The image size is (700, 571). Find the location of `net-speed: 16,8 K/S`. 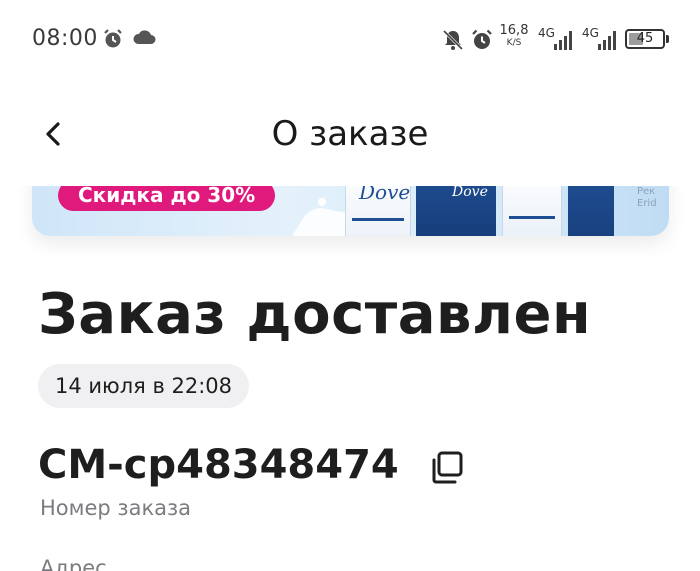

net-speed: 16,8 K/S is located at coordinates (514, 36).